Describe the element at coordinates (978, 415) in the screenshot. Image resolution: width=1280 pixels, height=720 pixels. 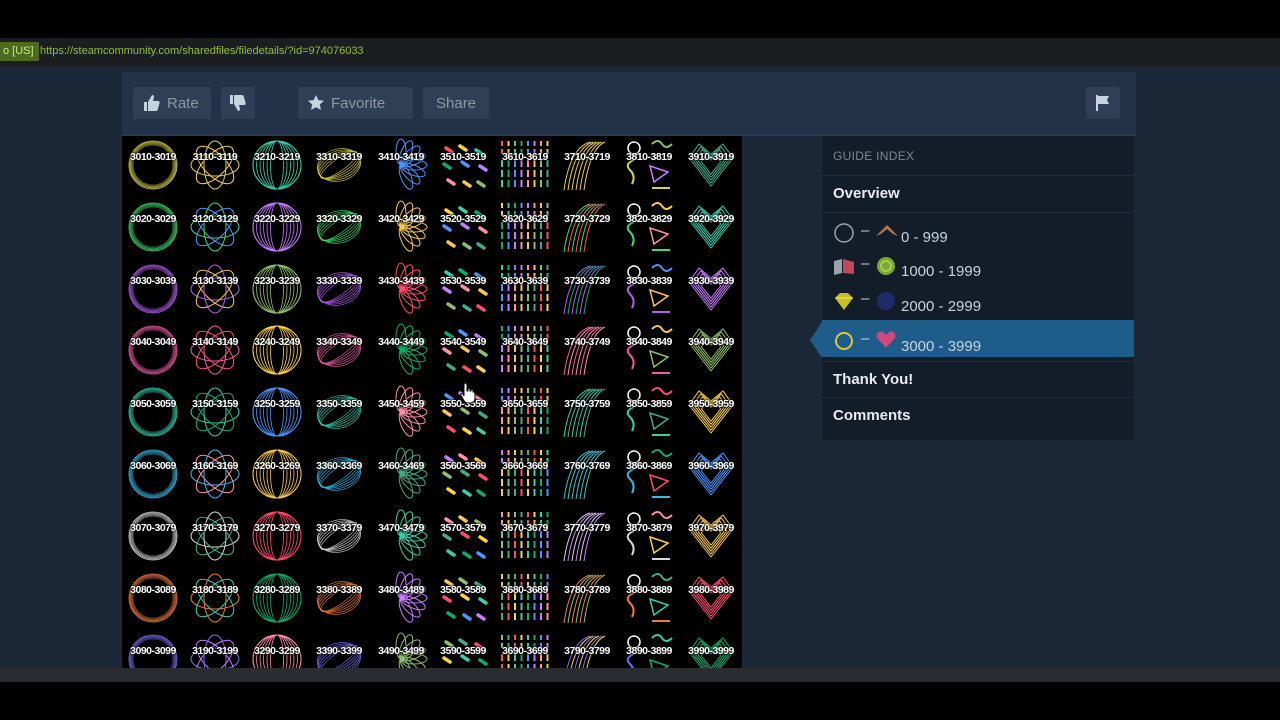
I see `index-item-comments: Comments` at that location.